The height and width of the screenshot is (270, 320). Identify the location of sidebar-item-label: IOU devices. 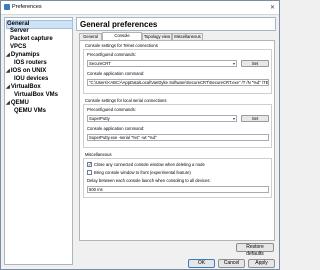
(31, 79).